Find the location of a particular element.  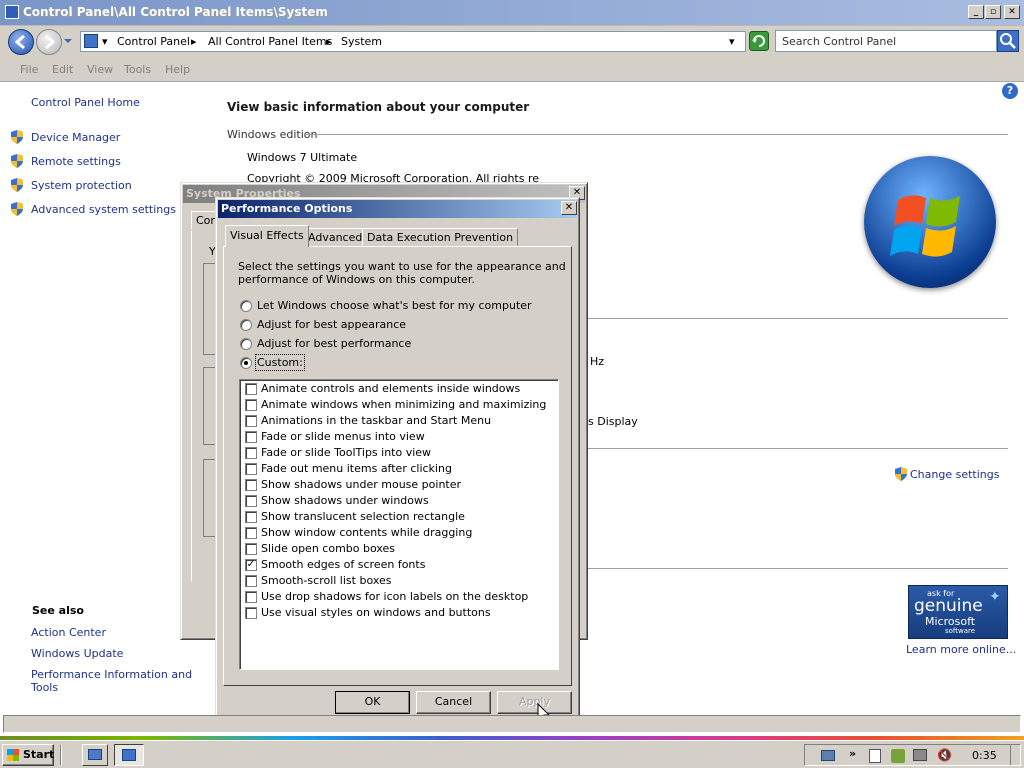

radio-option-label: Adjust for best appearance is located at coordinates (331, 324).